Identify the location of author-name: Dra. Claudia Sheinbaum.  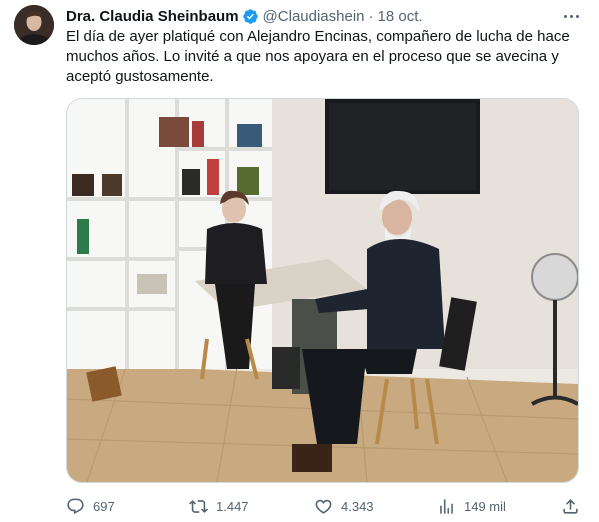
(152, 16).